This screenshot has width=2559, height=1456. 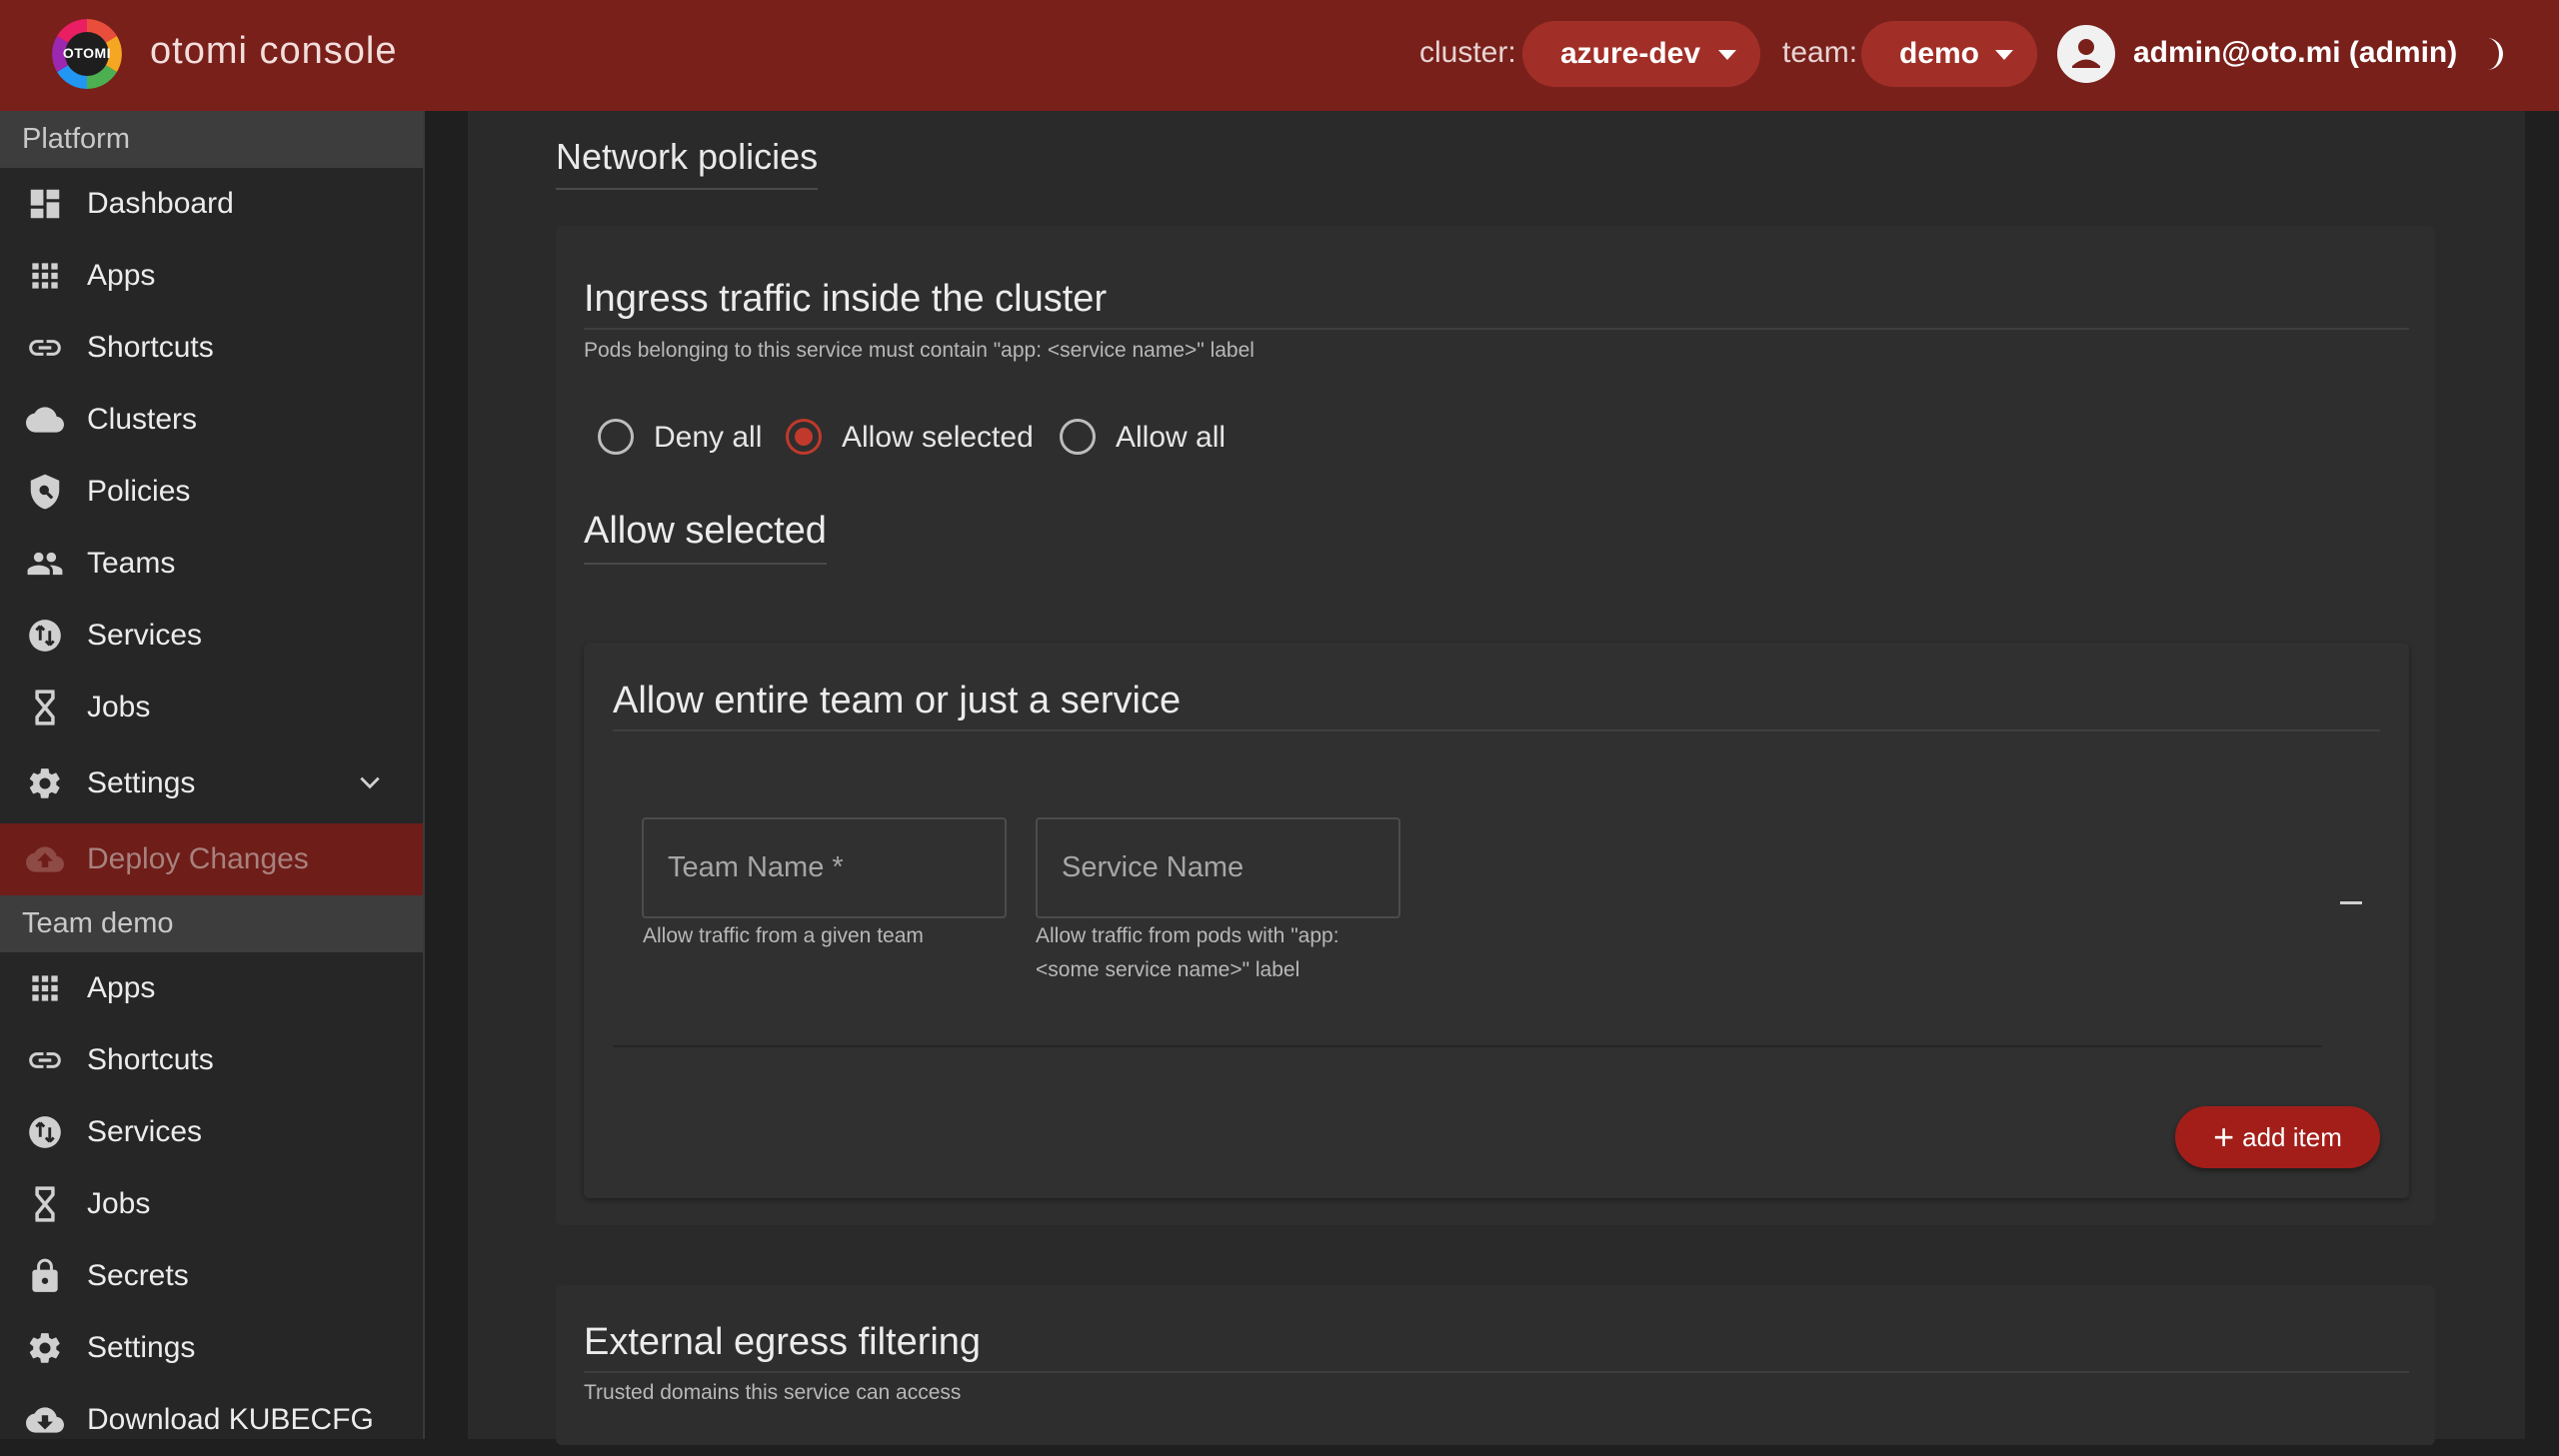 What do you see at coordinates (2086, 54) in the screenshot?
I see `avatar-icon` at bounding box center [2086, 54].